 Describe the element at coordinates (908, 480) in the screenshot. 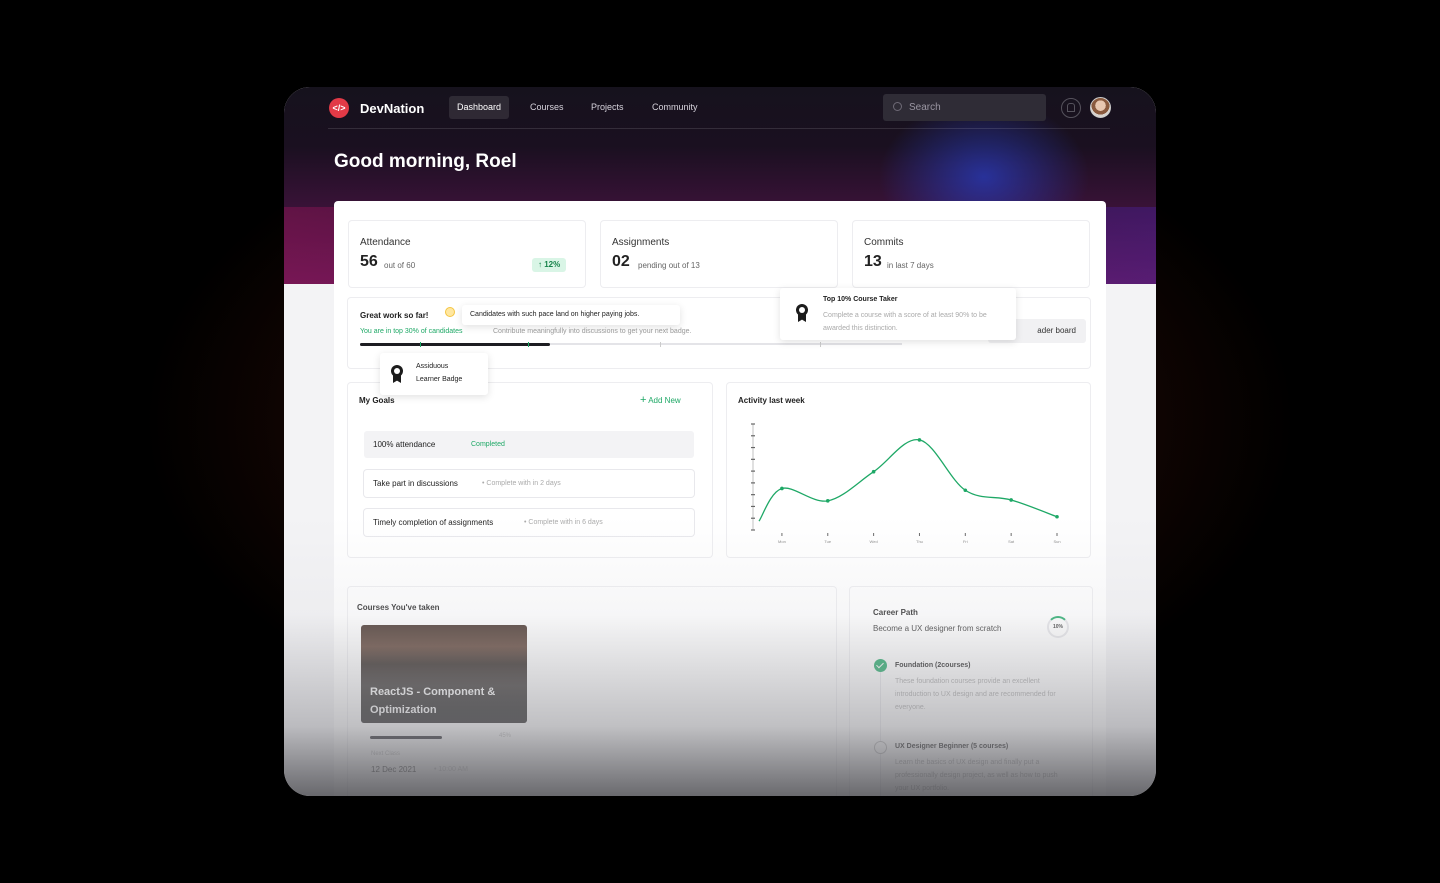

I see `series-line` at that location.